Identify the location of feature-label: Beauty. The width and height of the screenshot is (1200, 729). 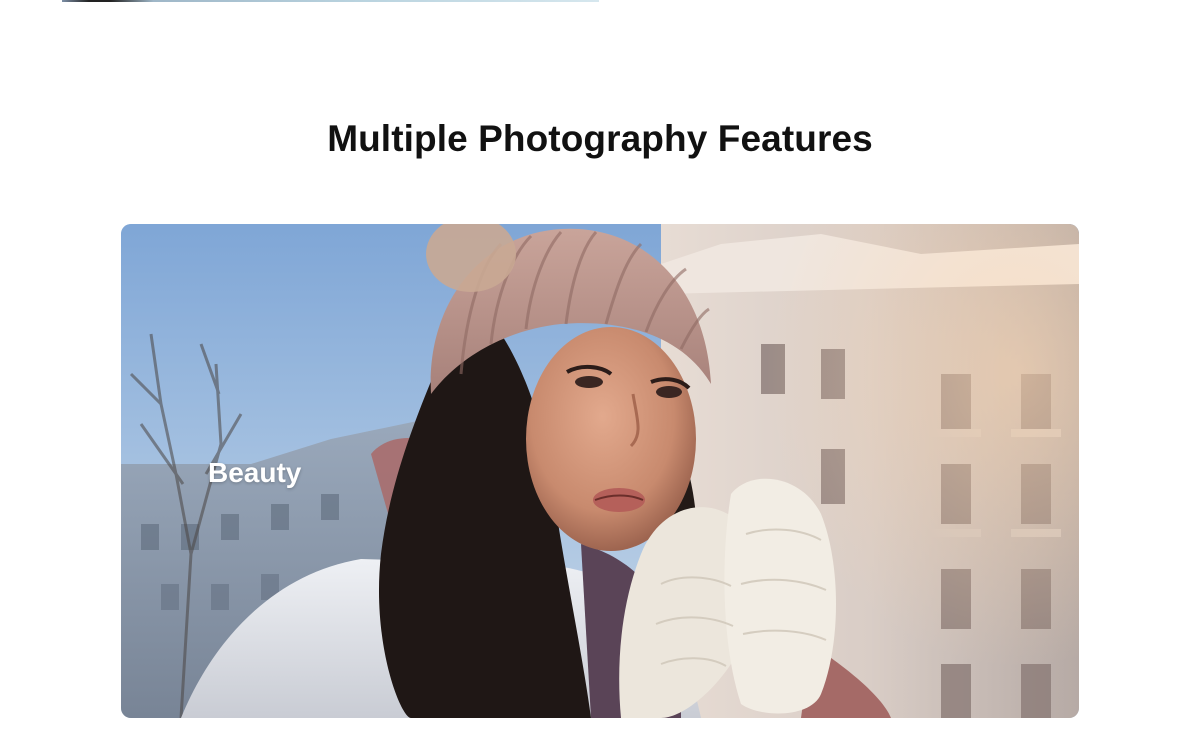
(255, 472).